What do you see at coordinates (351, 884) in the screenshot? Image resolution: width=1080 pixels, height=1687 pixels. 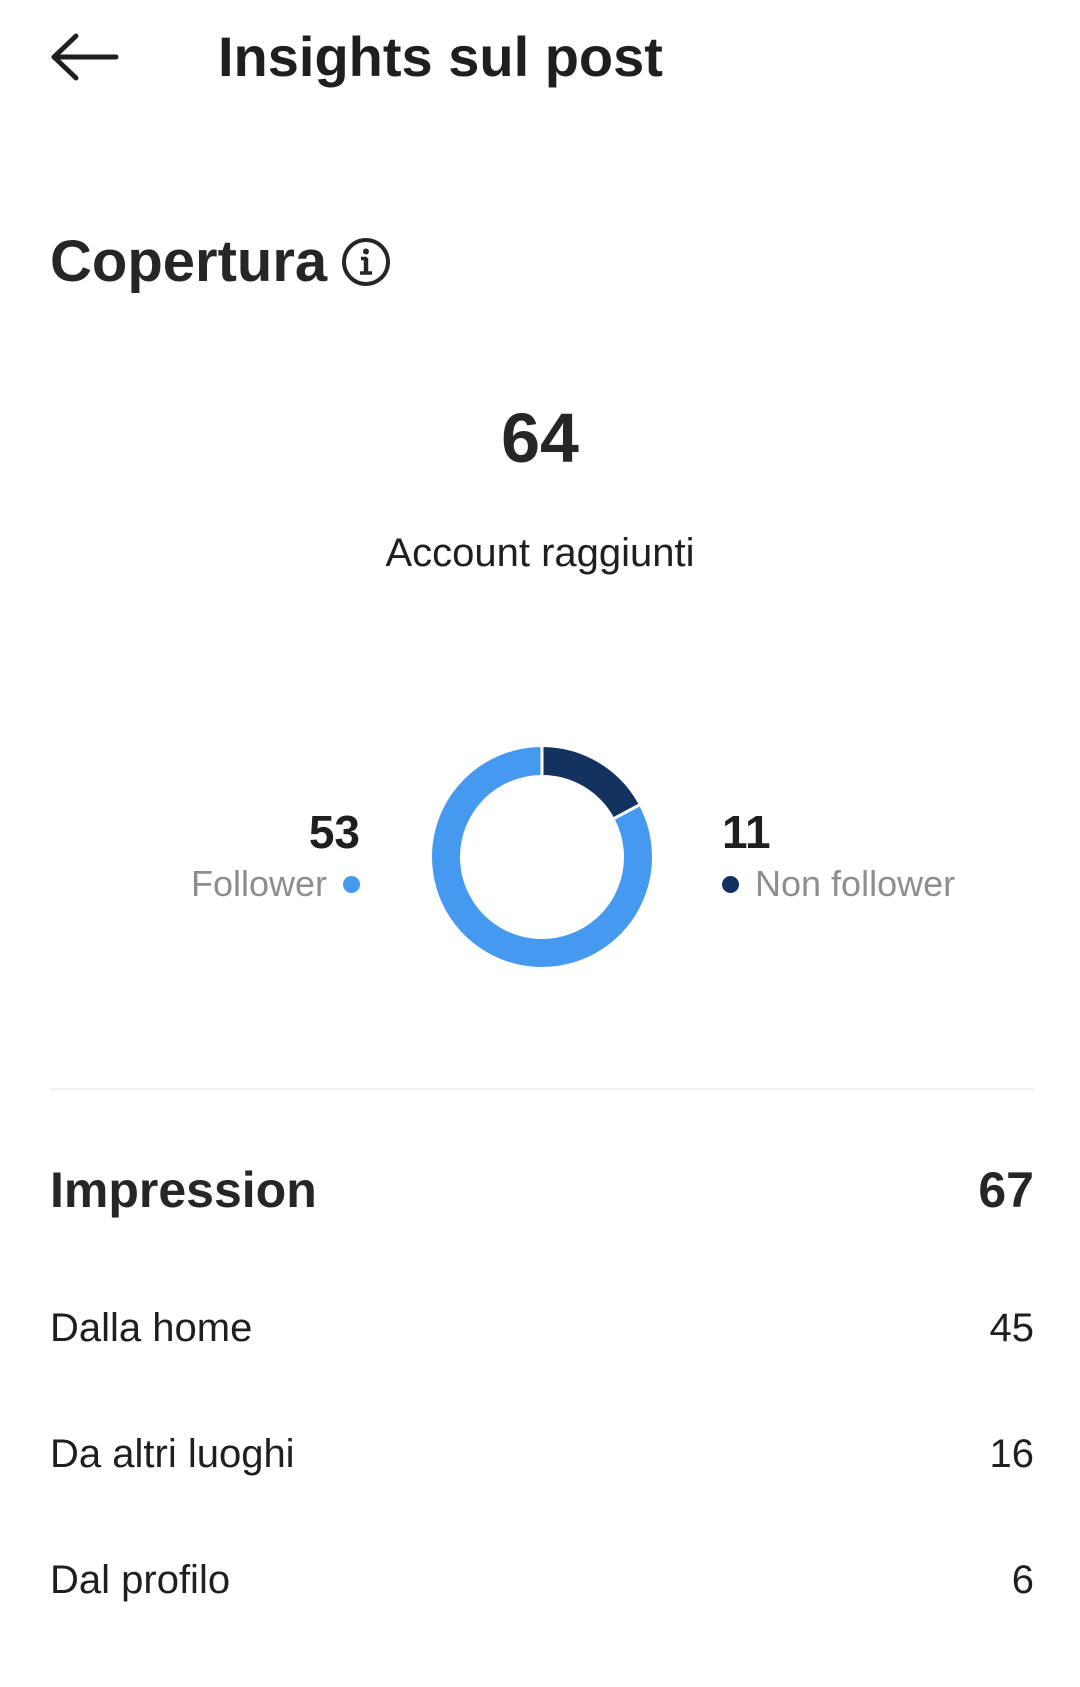 I see `followers-dot` at bounding box center [351, 884].